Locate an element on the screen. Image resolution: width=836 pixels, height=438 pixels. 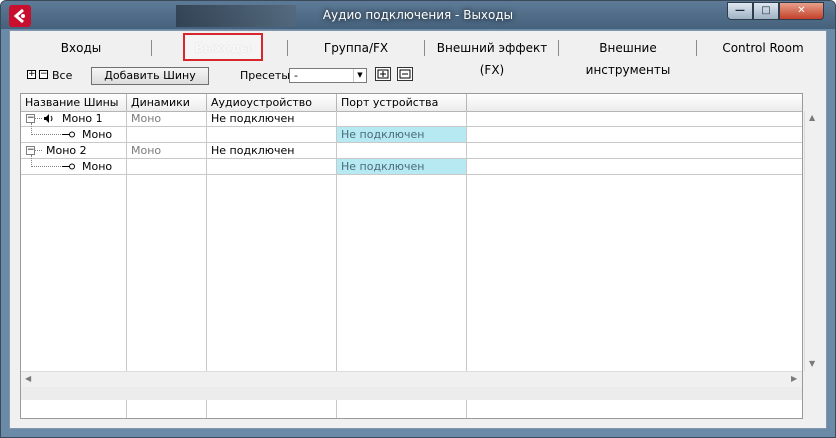
tab-label: Control Room is located at coordinates (763, 48).